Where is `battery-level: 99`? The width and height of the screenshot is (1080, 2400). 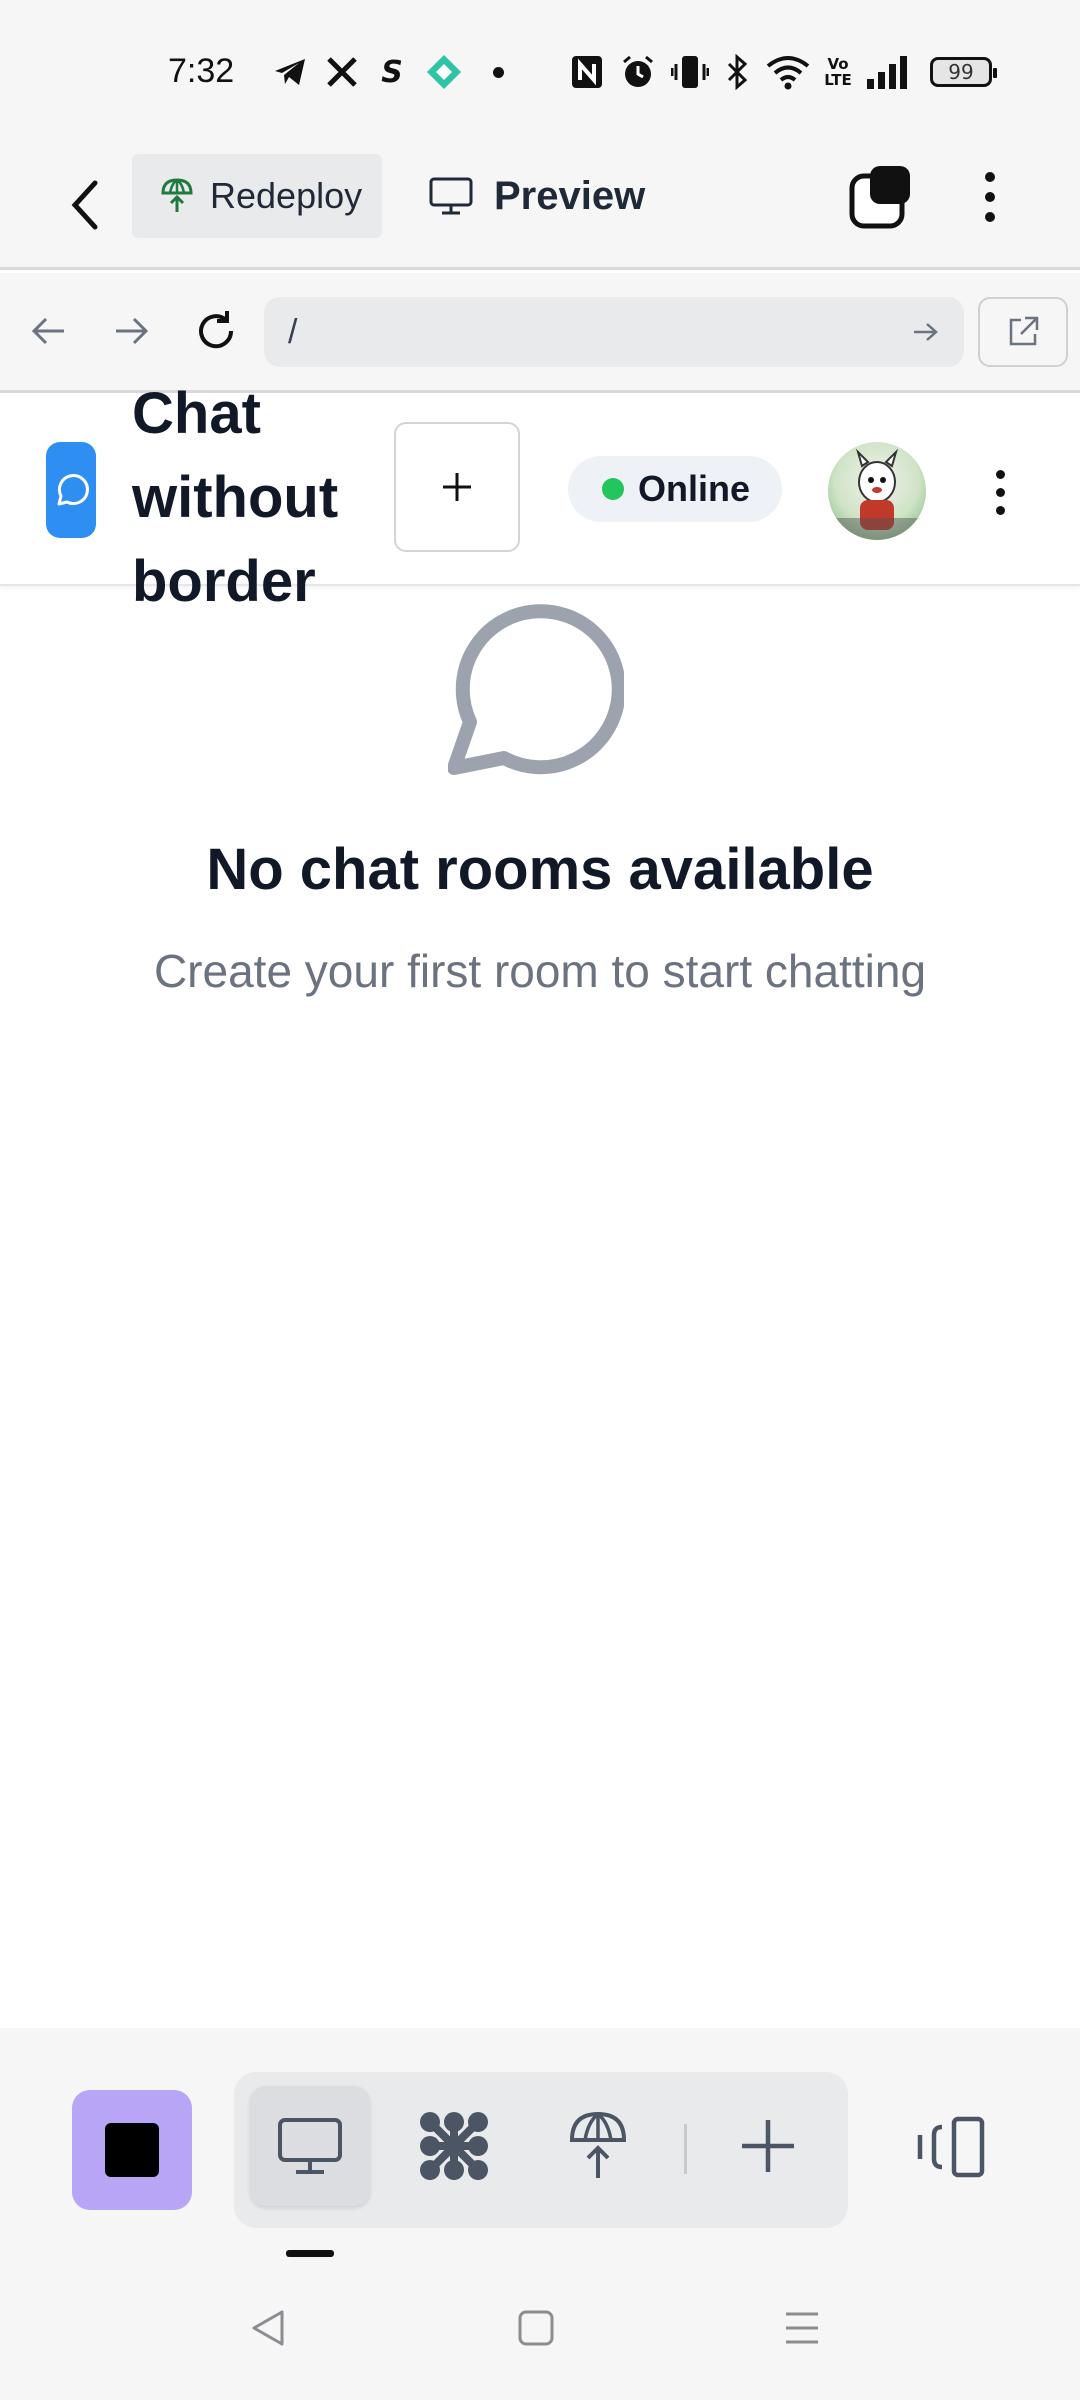 battery-level: 99 is located at coordinates (961, 72).